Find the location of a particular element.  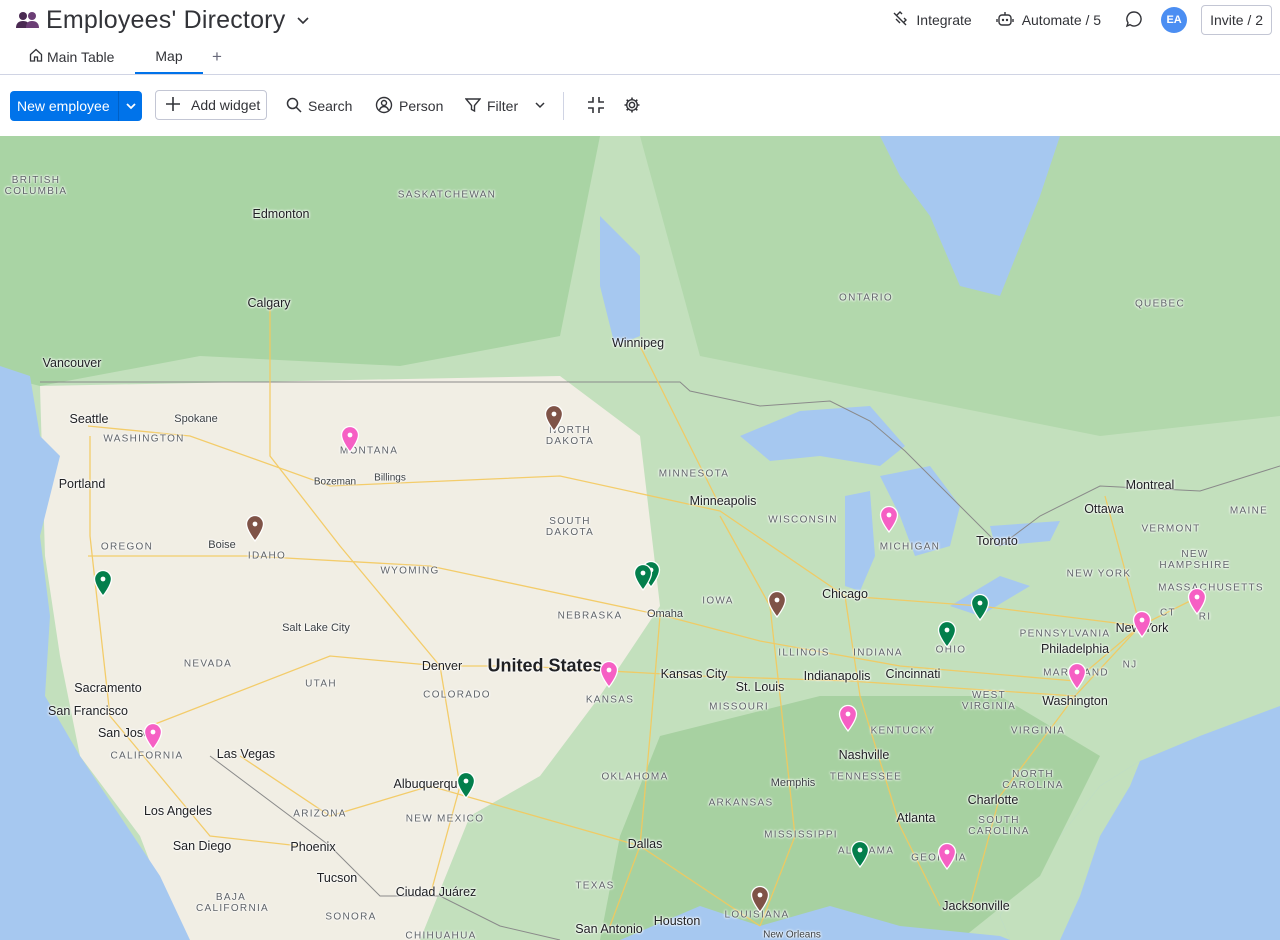

settings-button is located at coordinates (632, 106).